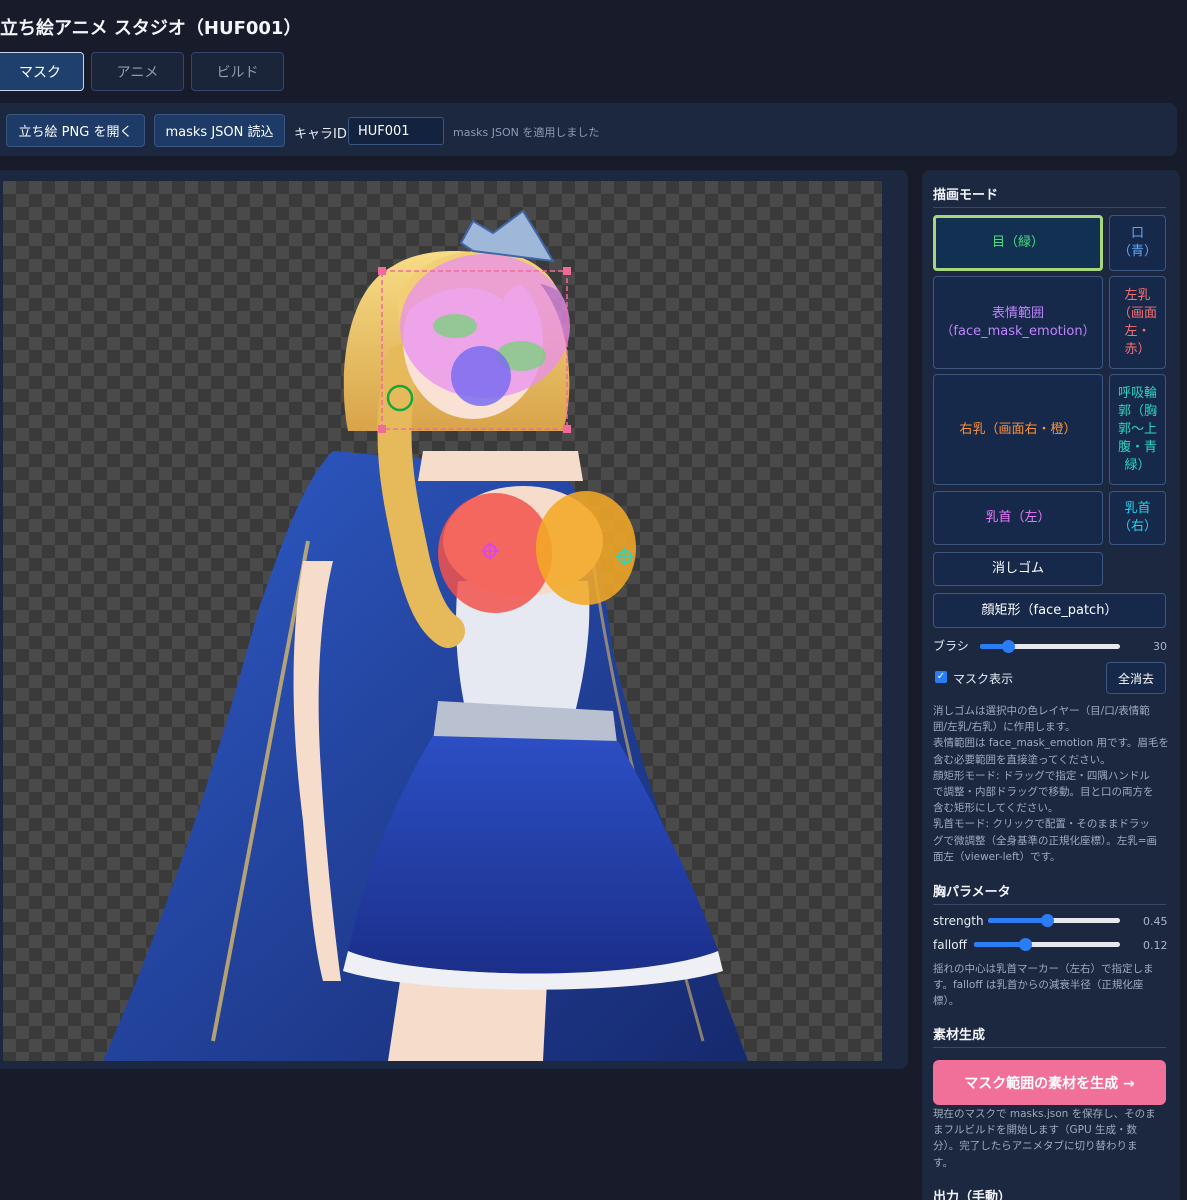 This screenshot has width=1187, height=1200. What do you see at coordinates (950, 945) in the screenshot?
I see `falloff-label: falloff` at bounding box center [950, 945].